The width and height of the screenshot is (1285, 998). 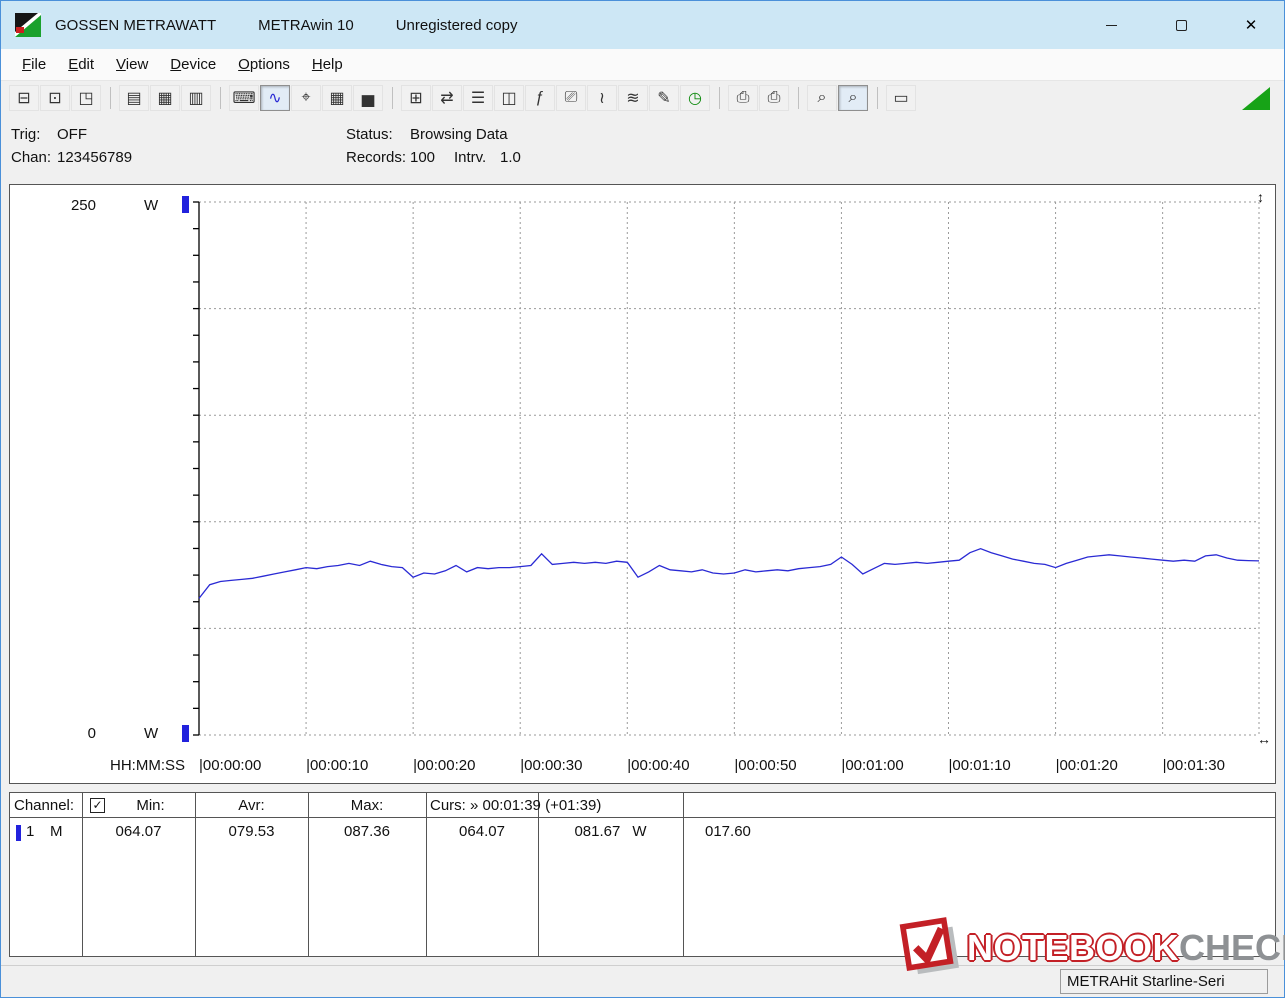 What do you see at coordinates (55, 98) in the screenshot?
I see `save-data-button: ⊡` at bounding box center [55, 98].